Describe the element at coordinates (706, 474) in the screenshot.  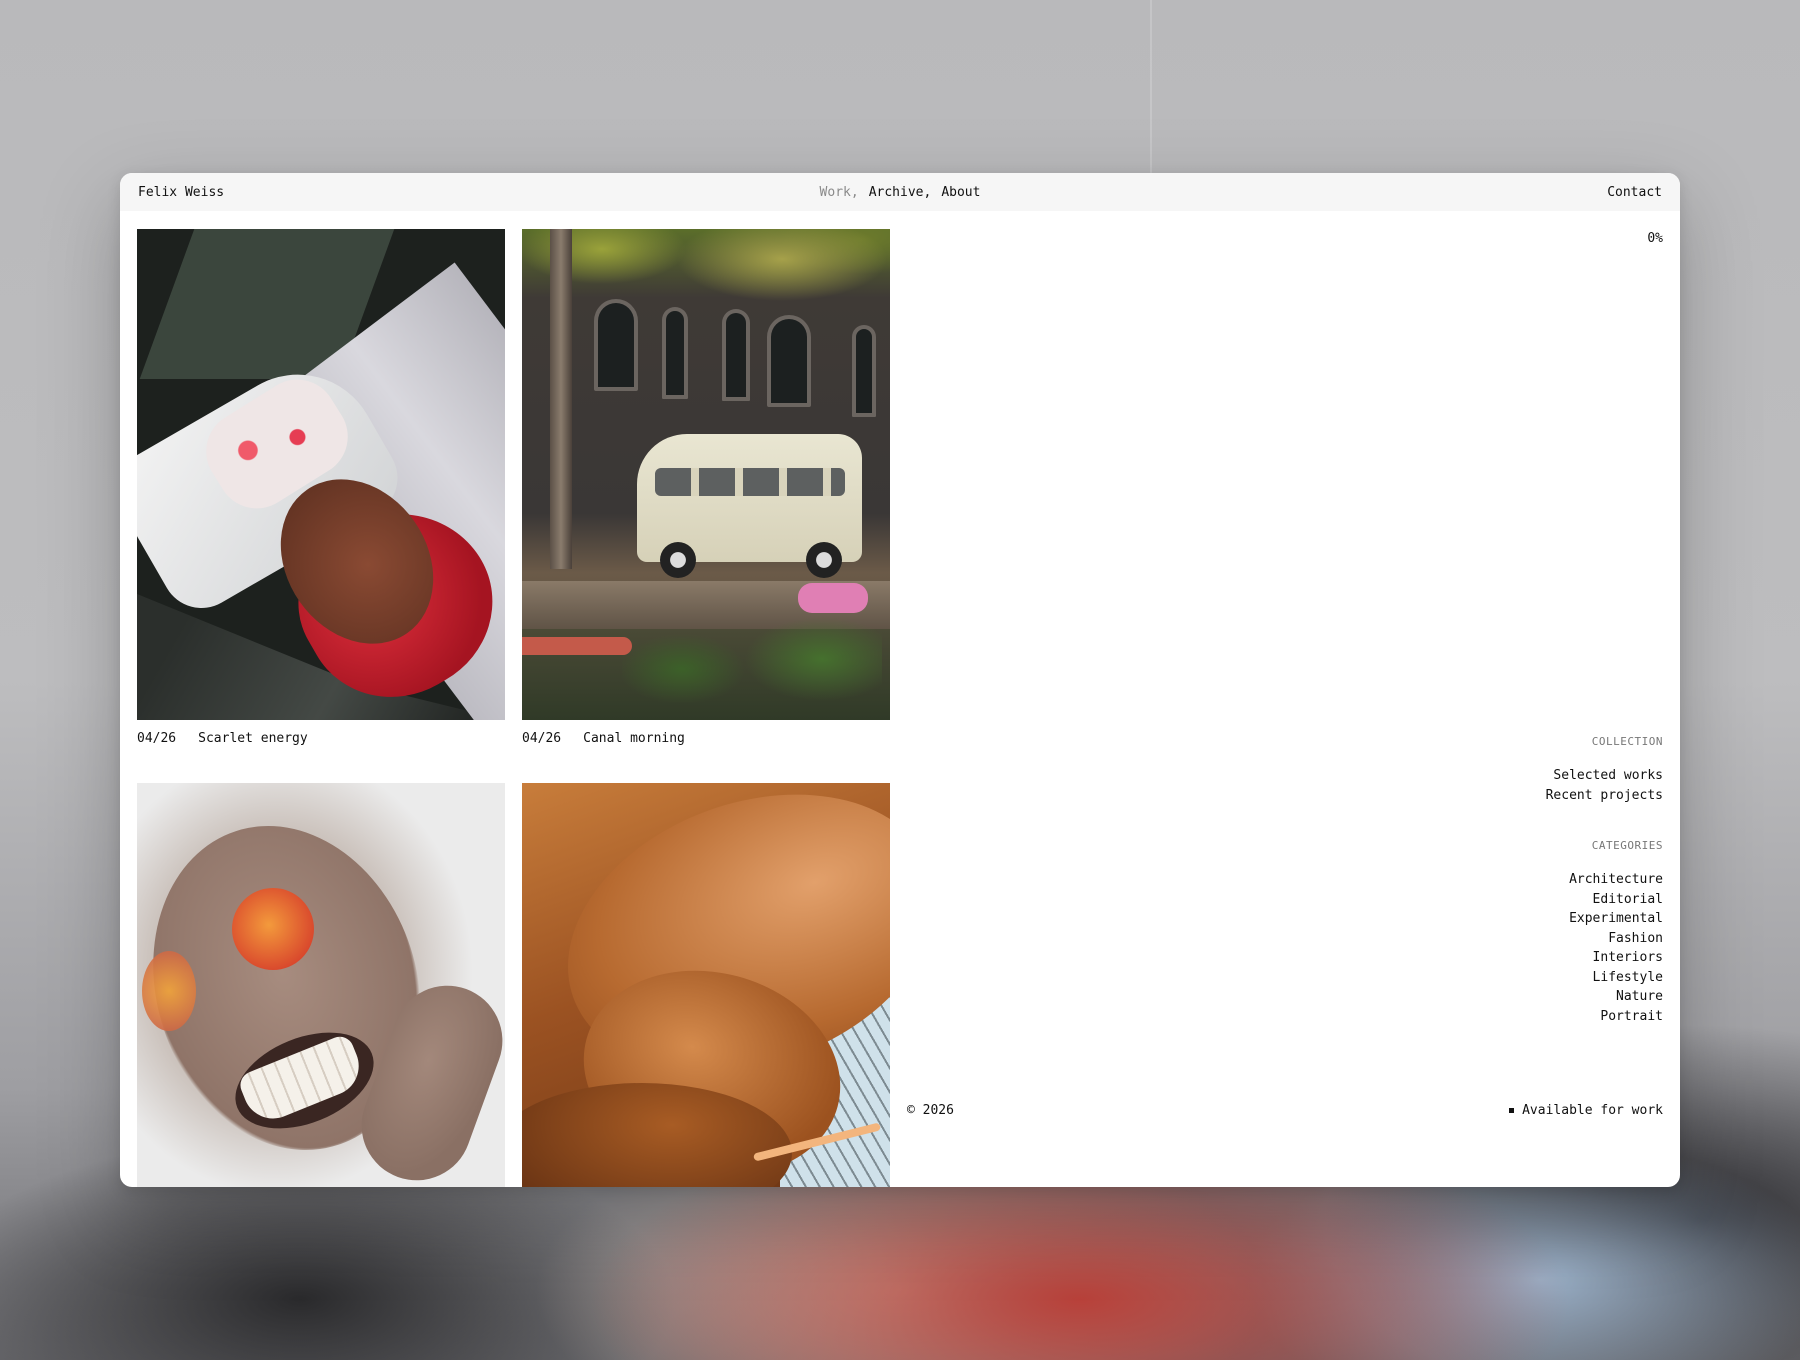
I see `canal-morning-photo` at that location.